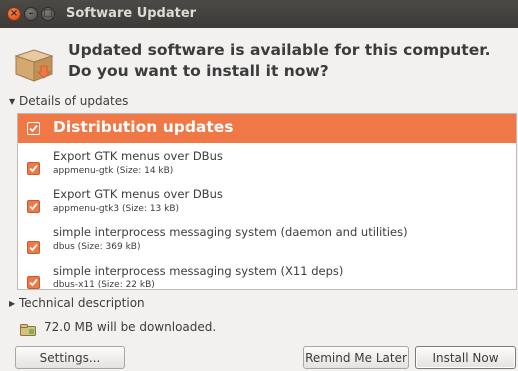 Image resolution: width=518 pixels, height=371 pixels. I want to click on update-detail: dbus-x11 (Size: 22 kB), so click(104, 285).